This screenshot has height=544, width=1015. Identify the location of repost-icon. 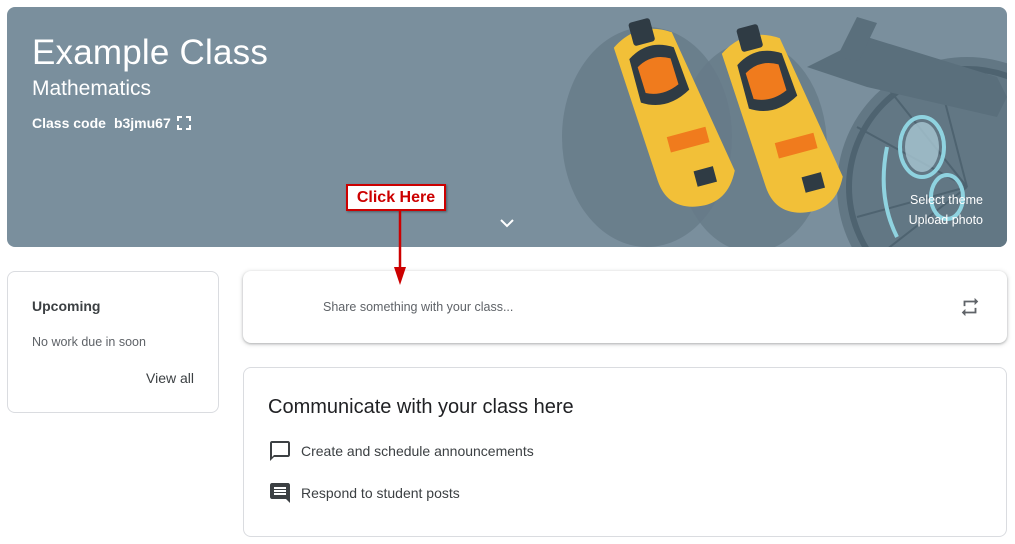
(970, 307).